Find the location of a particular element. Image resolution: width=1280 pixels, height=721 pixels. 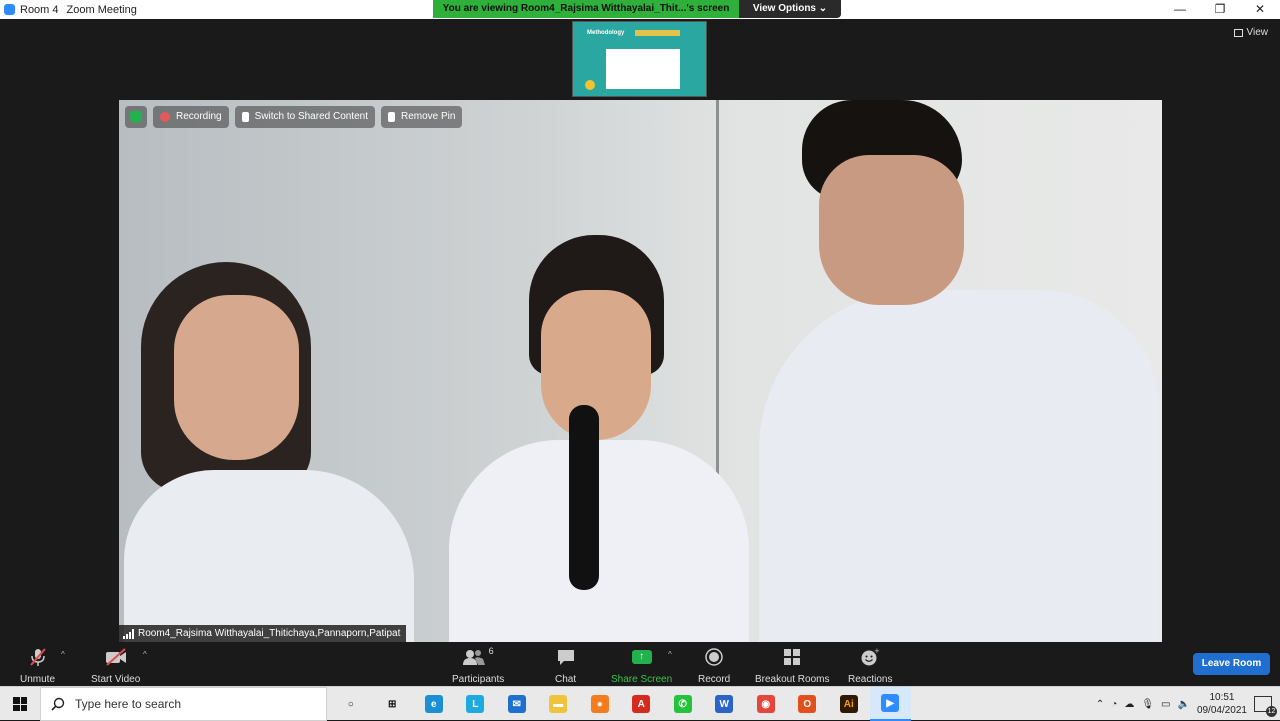

view-button: View is located at coordinates (1251, 32).